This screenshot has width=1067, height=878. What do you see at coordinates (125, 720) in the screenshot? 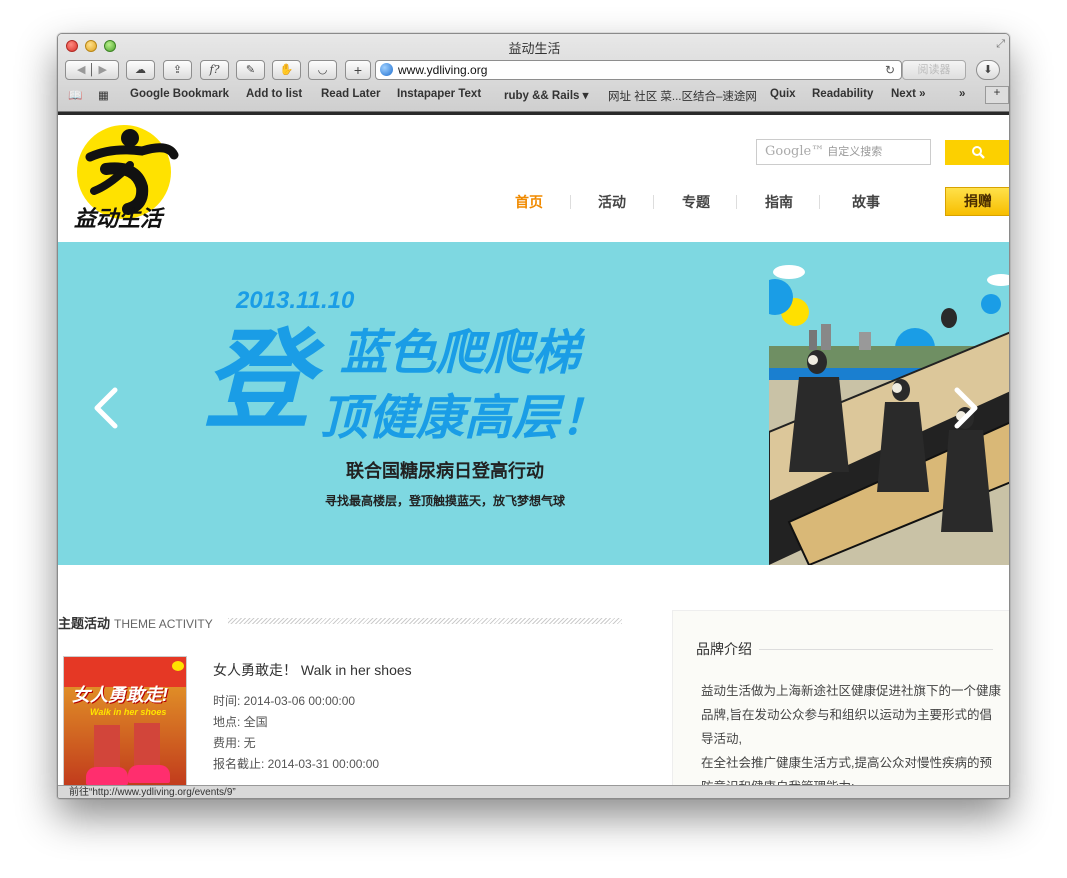
I see `event-thumbnail: 女人勇敢走! Walk in her shoes` at bounding box center [125, 720].